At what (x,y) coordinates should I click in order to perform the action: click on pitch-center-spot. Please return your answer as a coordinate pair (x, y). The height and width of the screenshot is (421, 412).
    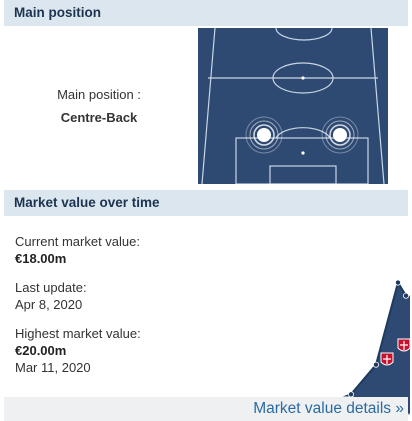
    Looking at the image, I should click on (303, 78).